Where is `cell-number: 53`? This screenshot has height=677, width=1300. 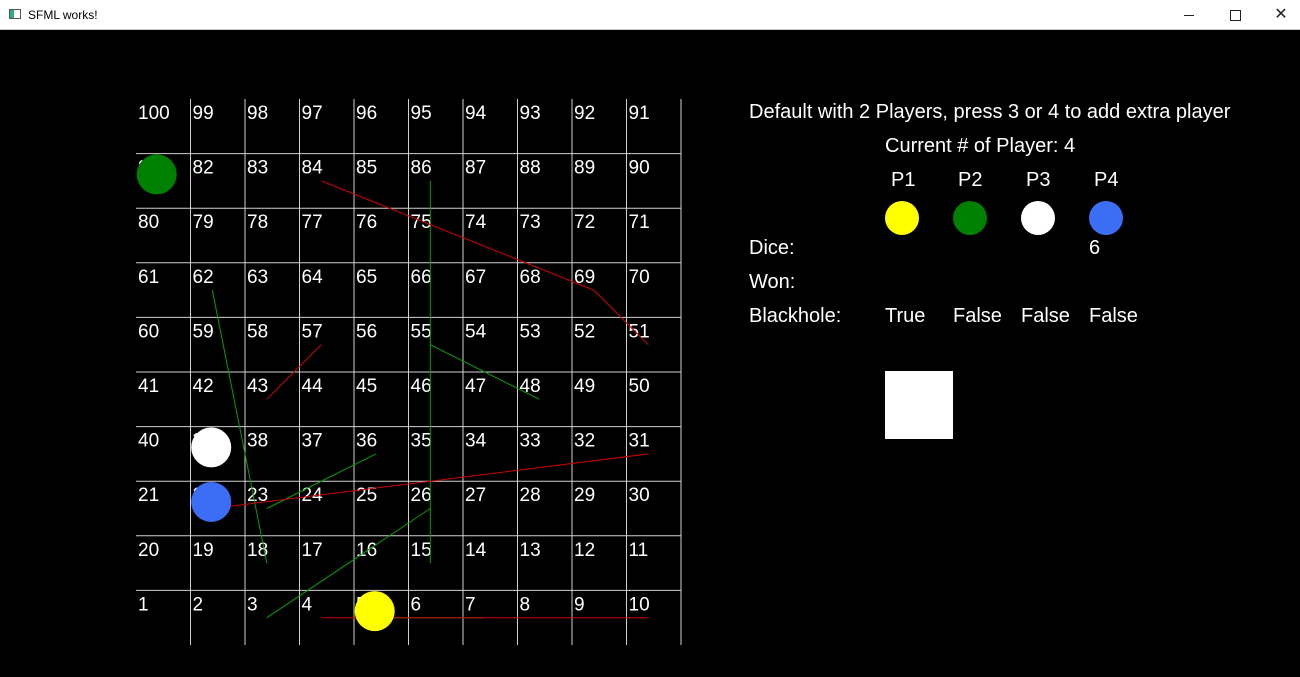
cell-number: 53 is located at coordinates (530, 331).